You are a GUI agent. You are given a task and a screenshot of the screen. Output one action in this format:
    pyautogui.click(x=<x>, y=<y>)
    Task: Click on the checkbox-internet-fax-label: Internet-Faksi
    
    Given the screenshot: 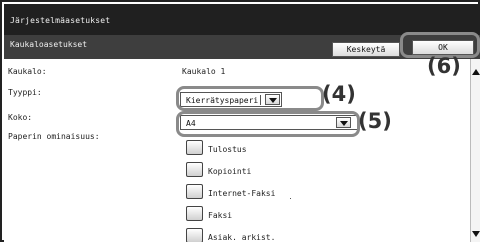 What is the action you would take?
    pyautogui.click(x=242, y=193)
    